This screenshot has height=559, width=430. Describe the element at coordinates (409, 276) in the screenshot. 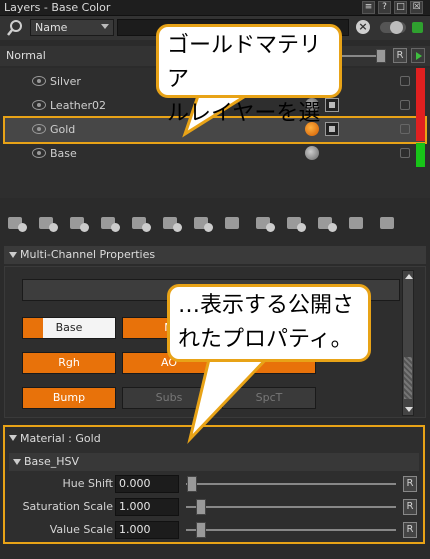

I see `scroll-up-icon` at that location.